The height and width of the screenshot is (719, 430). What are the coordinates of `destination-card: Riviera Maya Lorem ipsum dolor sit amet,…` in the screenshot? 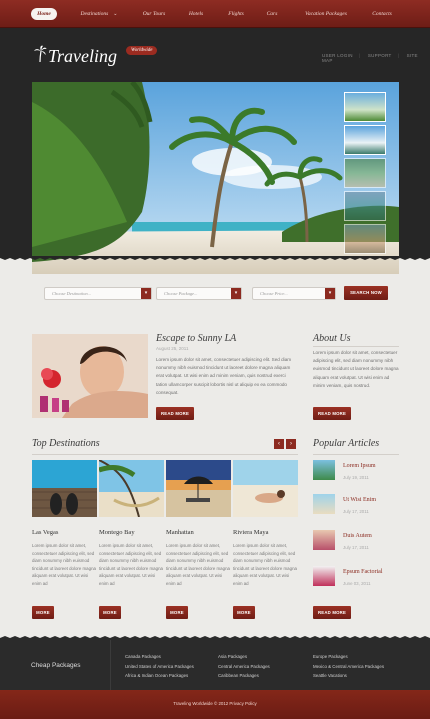 It's located at (265, 524).